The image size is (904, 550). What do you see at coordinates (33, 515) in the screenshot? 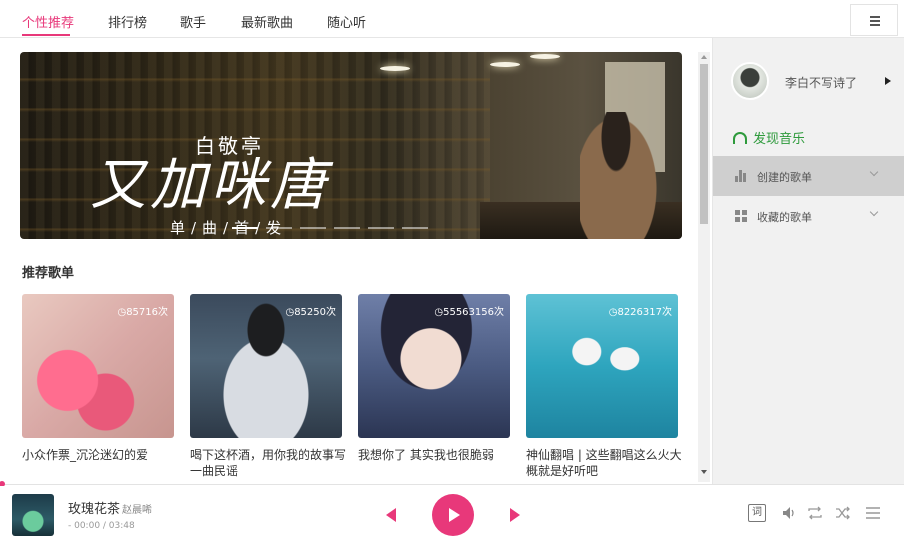
I see `song-cover` at bounding box center [33, 515].